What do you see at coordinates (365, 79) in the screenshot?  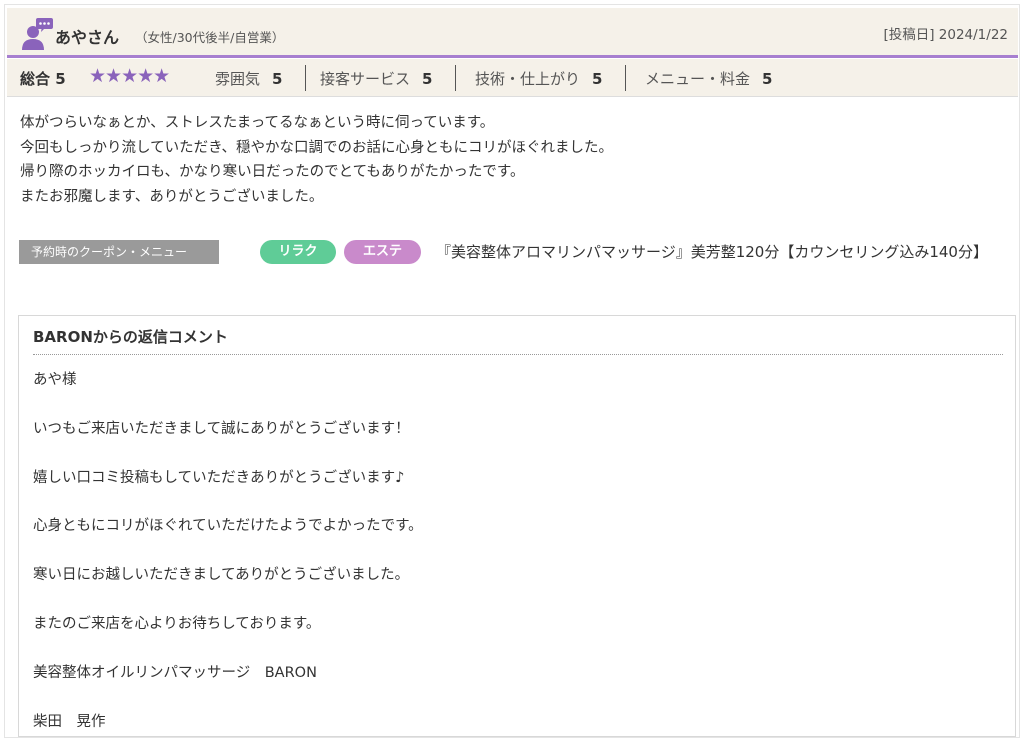 I see `rating-label: 接客サービス` at bounding box center [365, 79].